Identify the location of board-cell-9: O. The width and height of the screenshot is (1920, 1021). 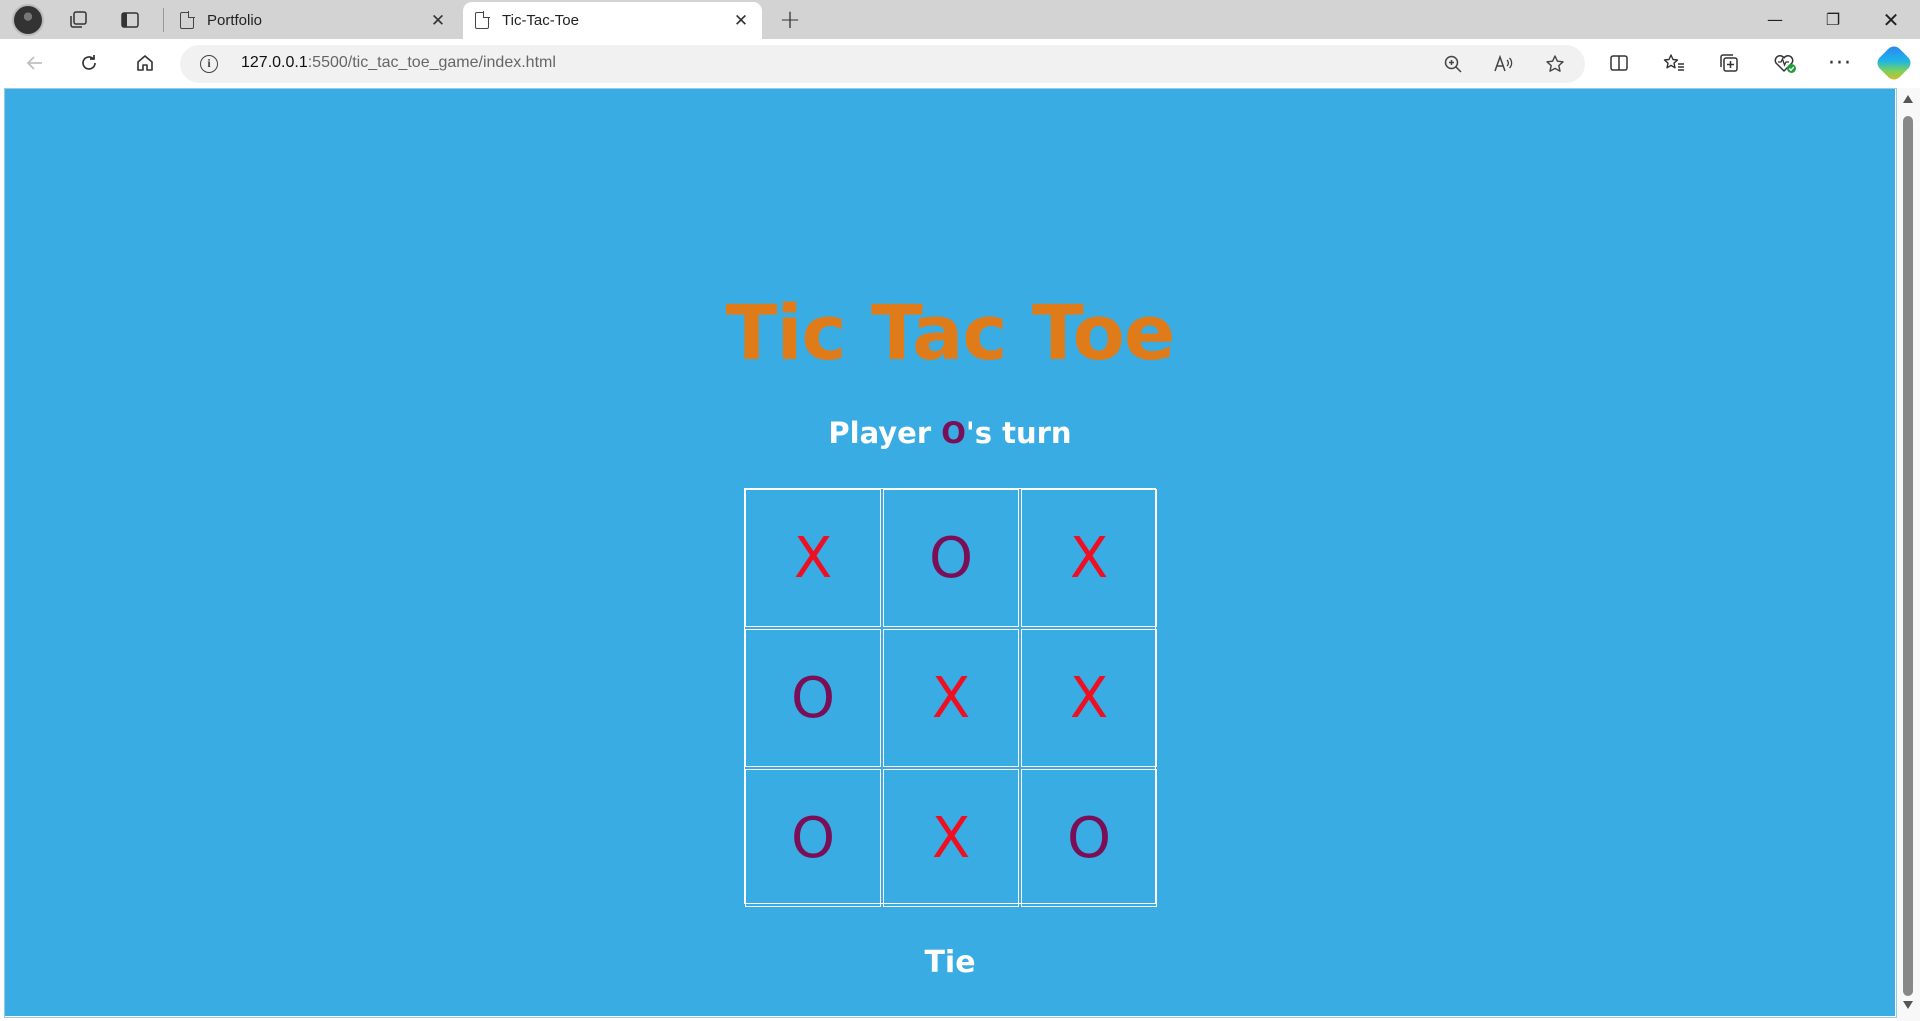
(1089, 838).